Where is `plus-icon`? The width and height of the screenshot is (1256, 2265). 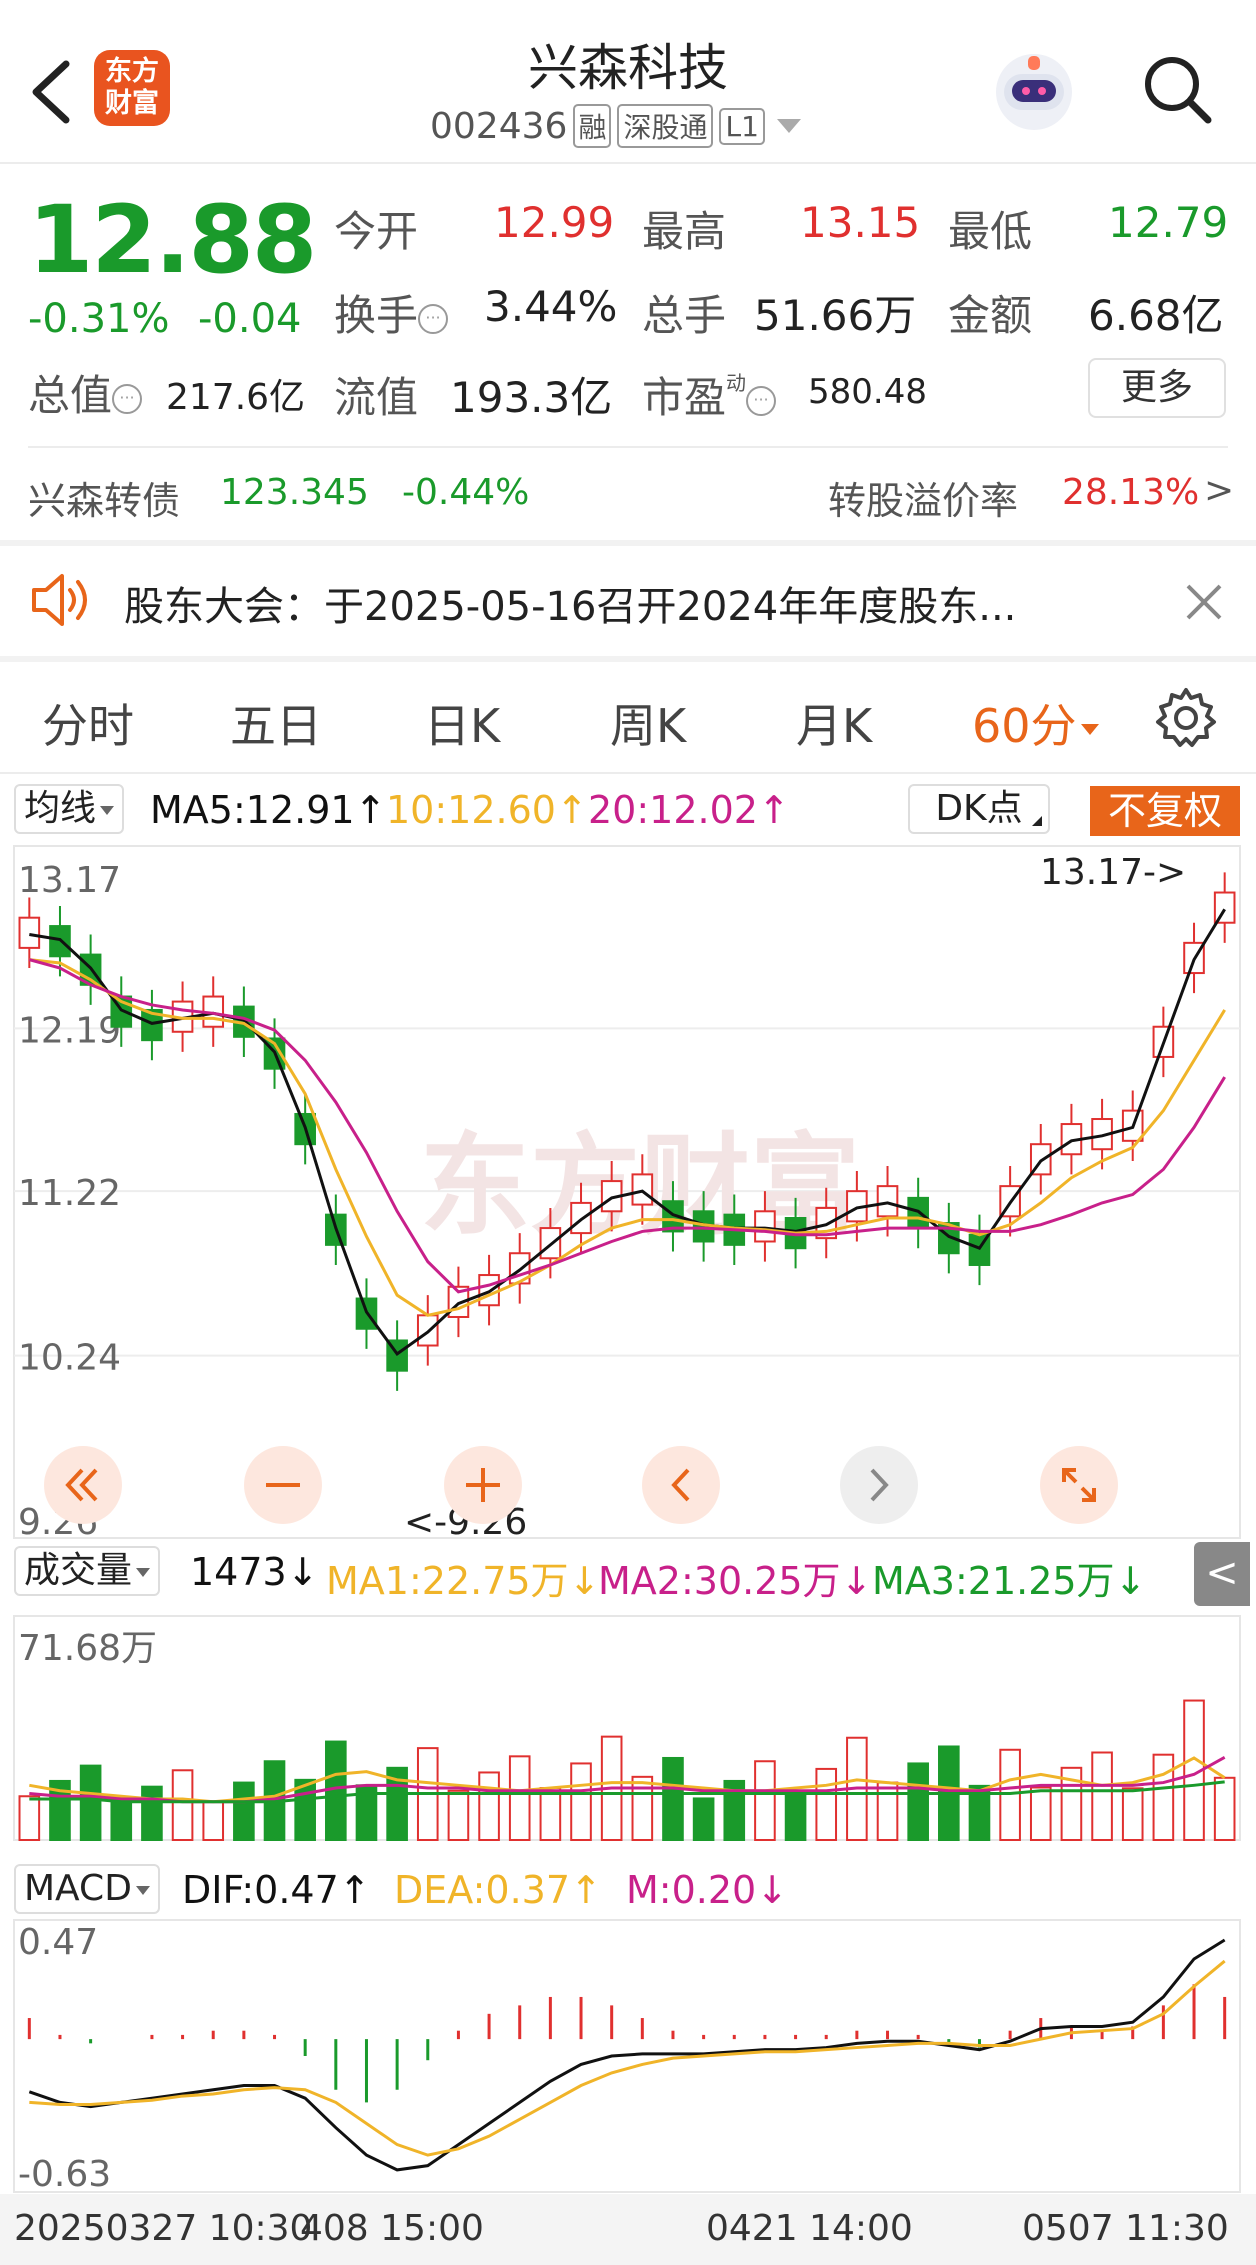
plus-icon is located at coordinates (483, 1485).